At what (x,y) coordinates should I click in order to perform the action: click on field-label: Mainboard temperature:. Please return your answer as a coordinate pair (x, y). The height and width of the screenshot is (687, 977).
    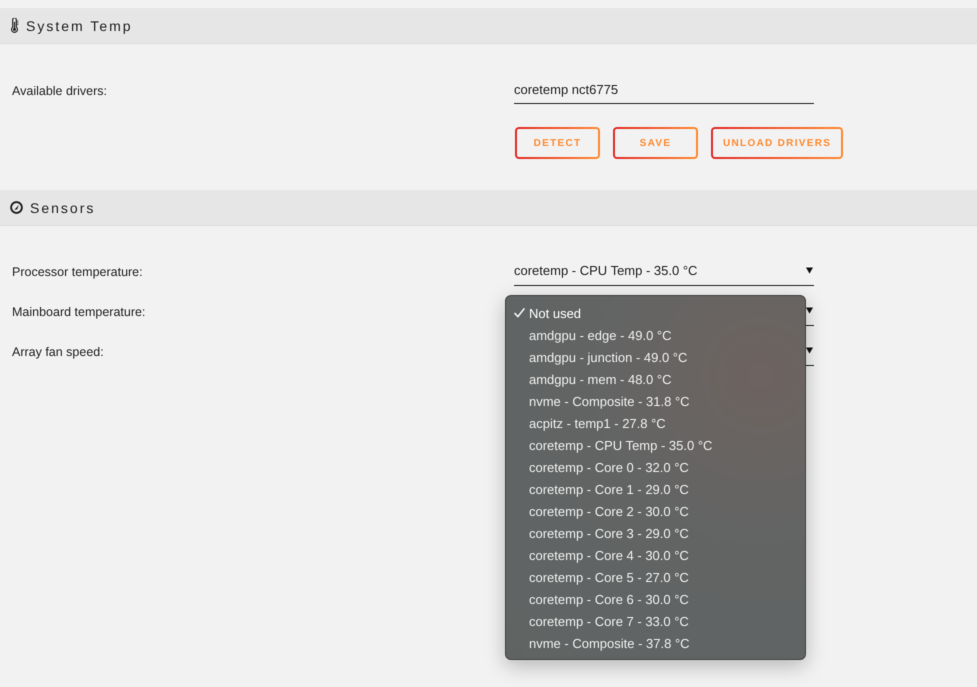
    Looking at the image, I should click on (79, 312).